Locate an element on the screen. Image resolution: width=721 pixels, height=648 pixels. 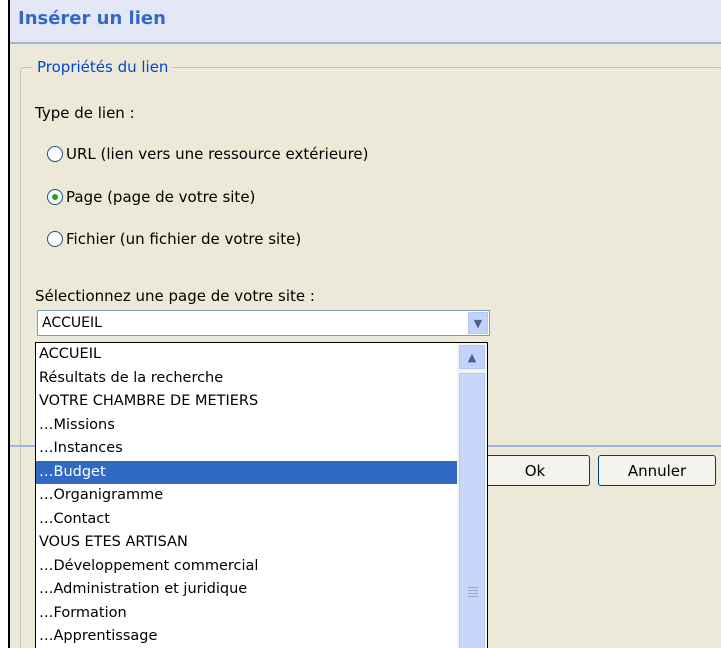
dropdown-item: …Instances is located at coordinates (247, 449).